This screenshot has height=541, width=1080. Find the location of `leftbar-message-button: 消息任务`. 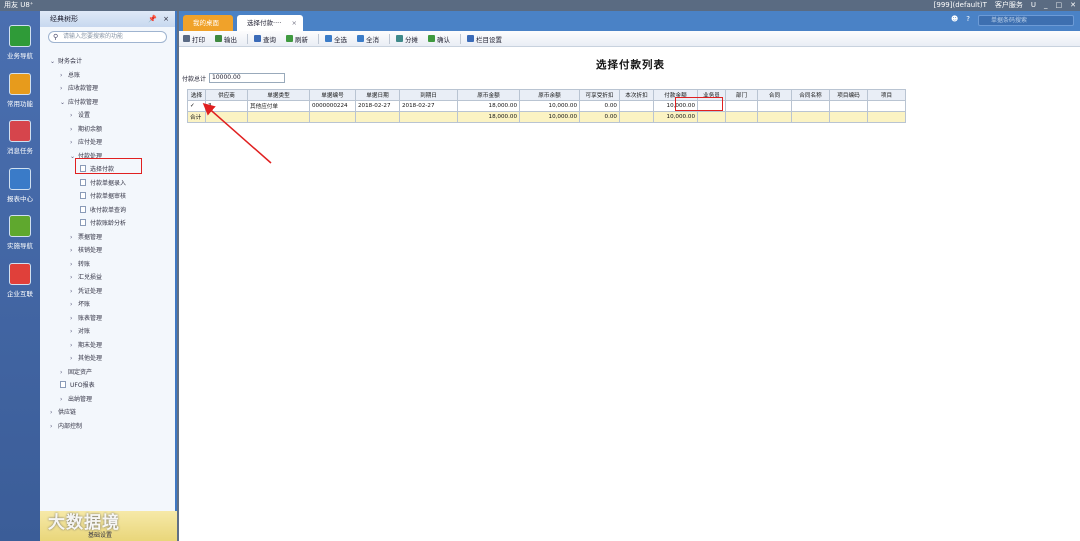

leftbar-message-button: 消息任务 is located at coordinates (20, 137).